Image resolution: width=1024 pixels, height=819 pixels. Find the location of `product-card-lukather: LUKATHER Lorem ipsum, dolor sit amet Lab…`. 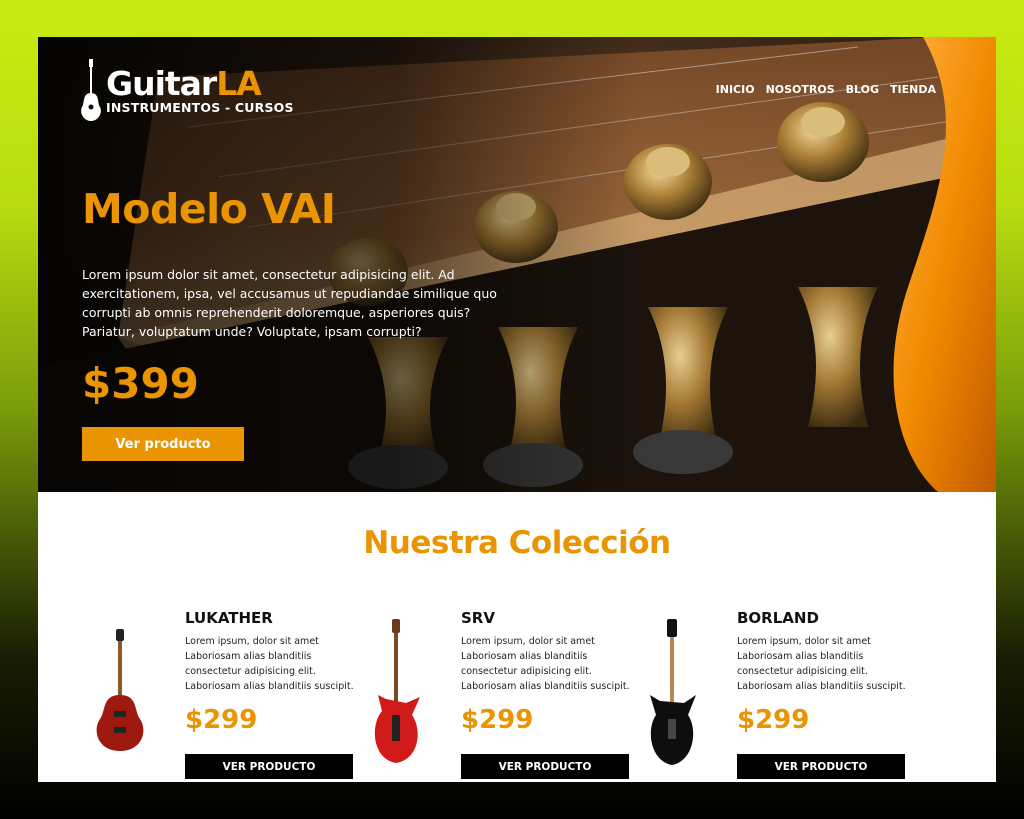

product-card-lukather: LUKATHER Lorem ipsum, dolor sit amet Lab… is located at coordinates (223, 695).